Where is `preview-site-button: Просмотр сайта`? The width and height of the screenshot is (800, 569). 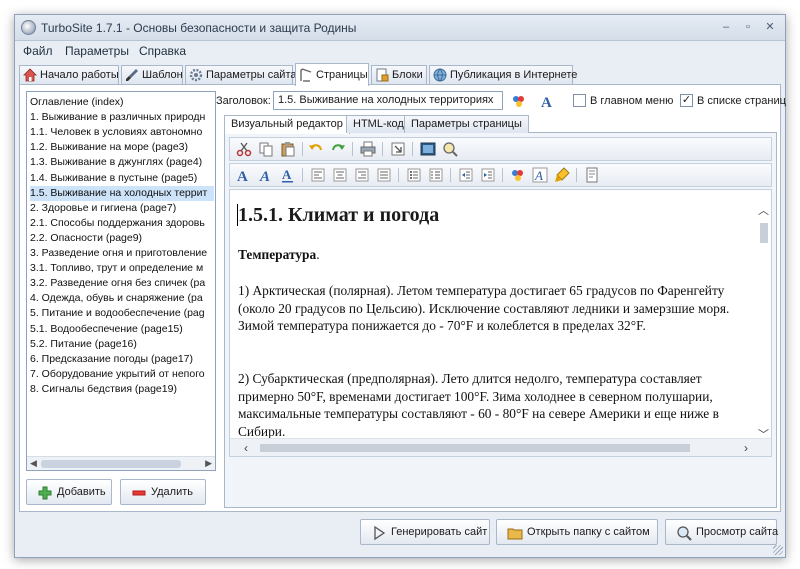 preview-site-button: Просмотр сайта is located at coordinates (721, 532).